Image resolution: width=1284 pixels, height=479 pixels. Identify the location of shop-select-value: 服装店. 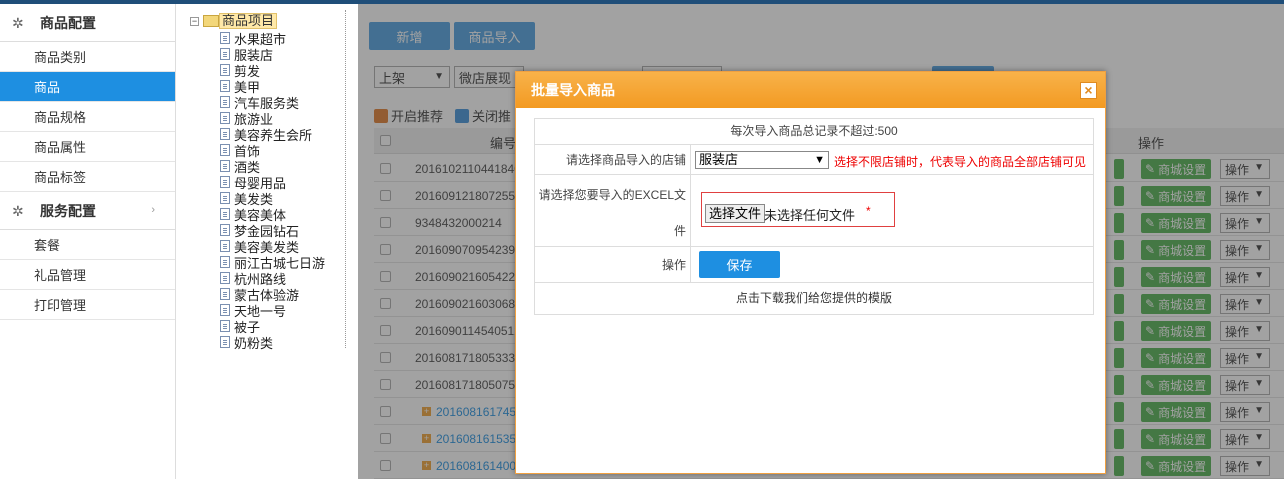
(719, 159).